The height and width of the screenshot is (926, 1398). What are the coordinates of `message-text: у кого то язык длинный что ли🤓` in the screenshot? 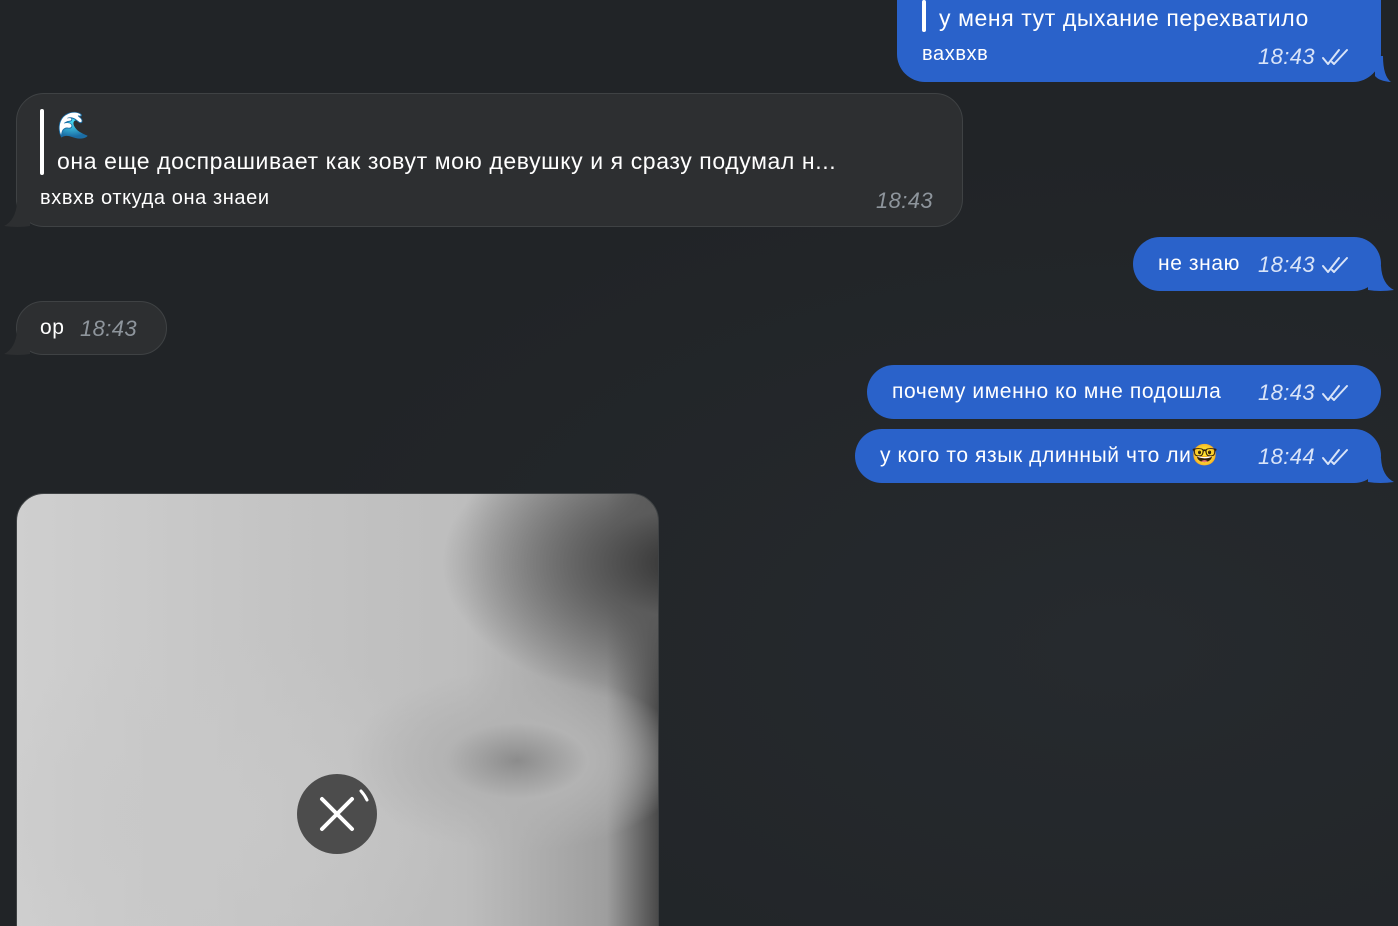 It's located at (1049, 456).